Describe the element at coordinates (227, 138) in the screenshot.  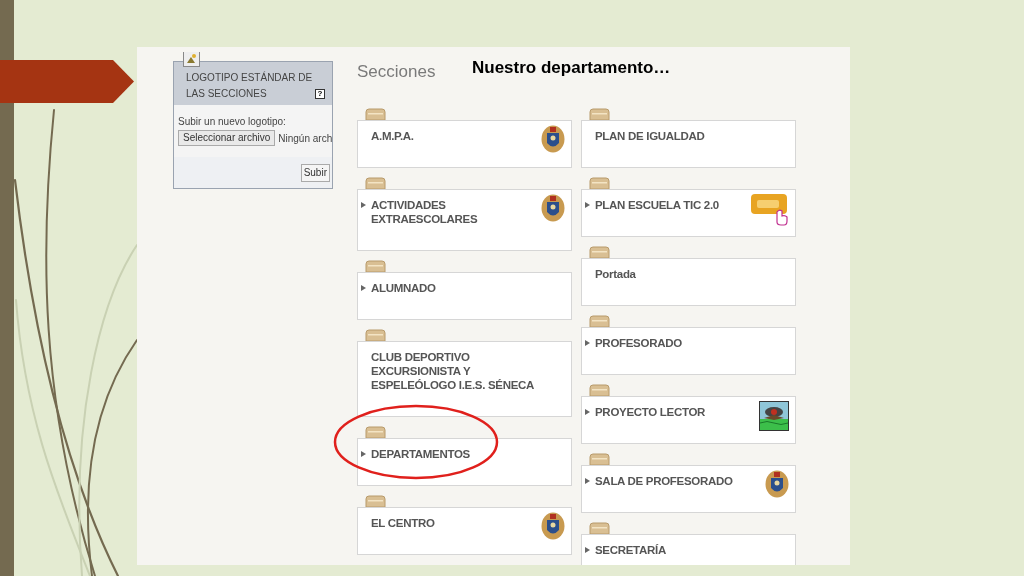
I see `choose-file-button: Seleccionar archivo` at that location.